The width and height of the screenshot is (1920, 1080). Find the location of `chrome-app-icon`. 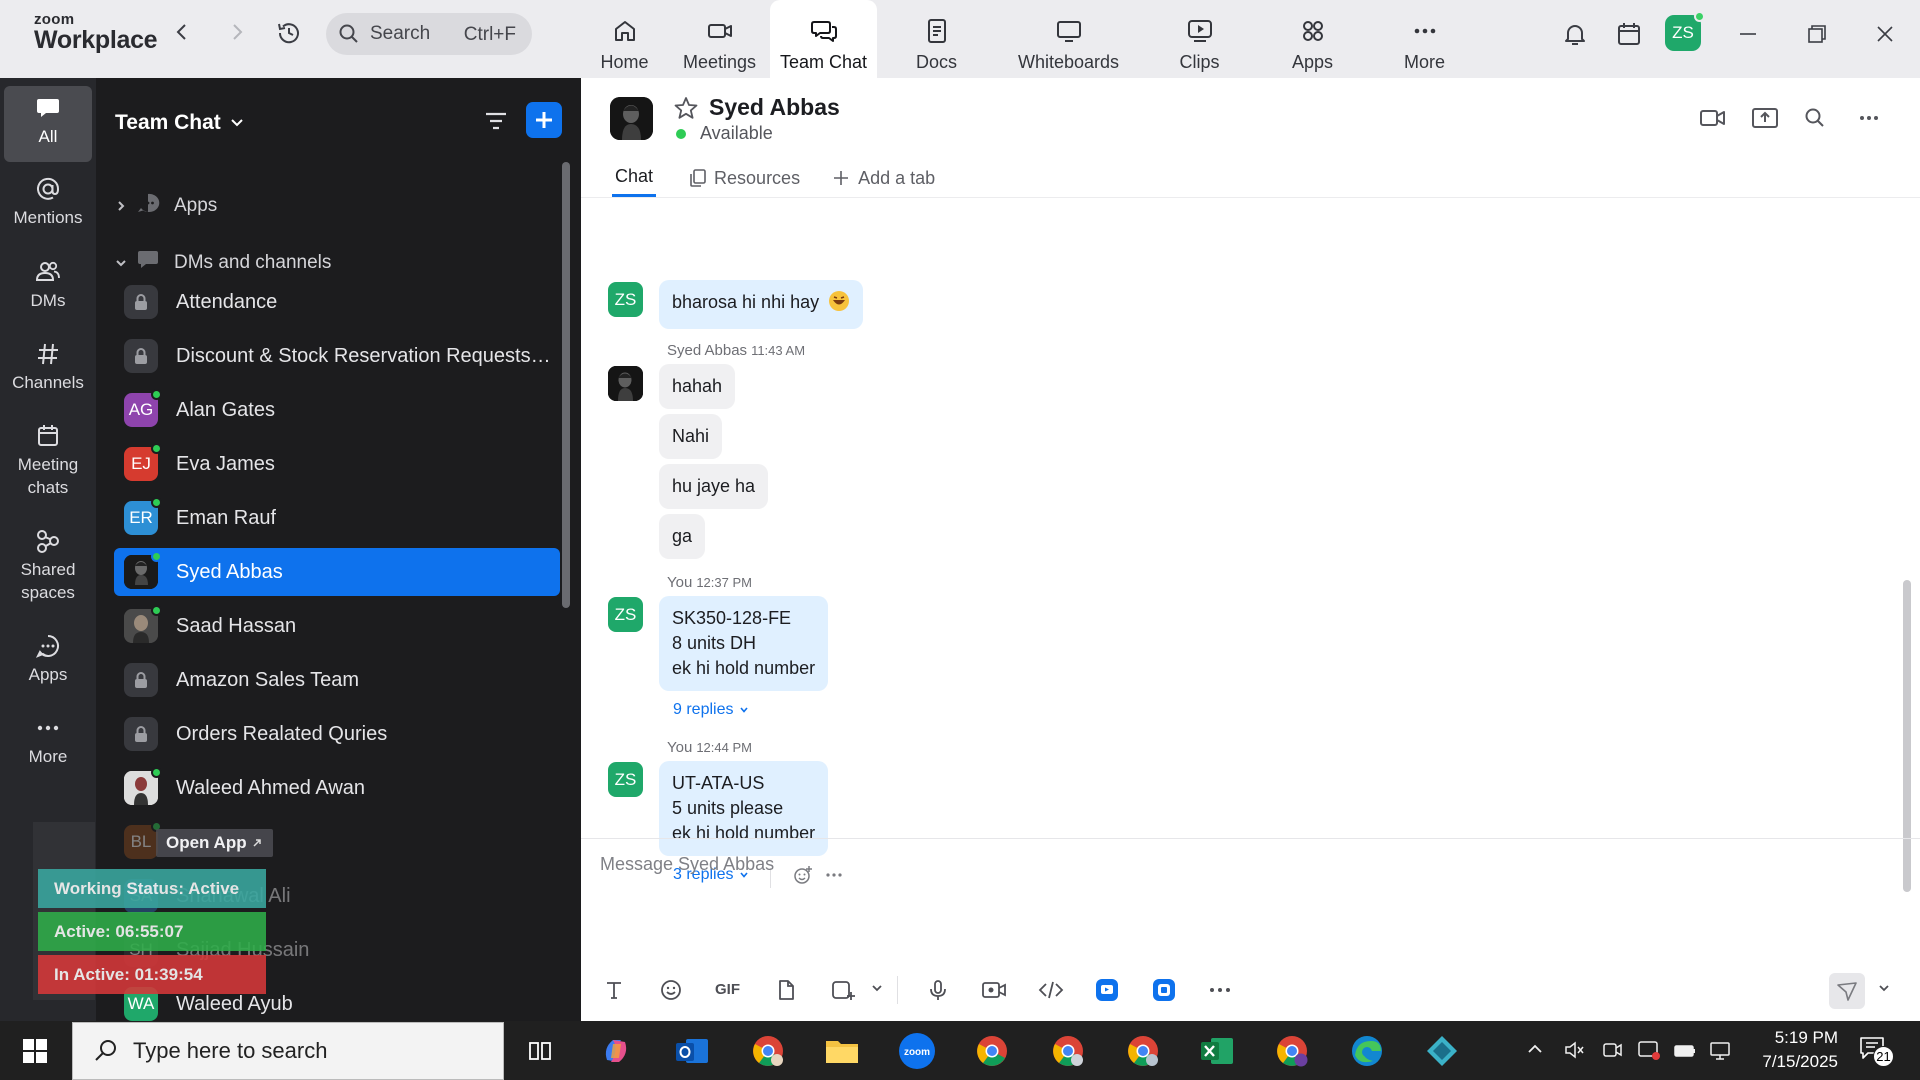

chrome-app-icon is located at coordinates (992, 1051).